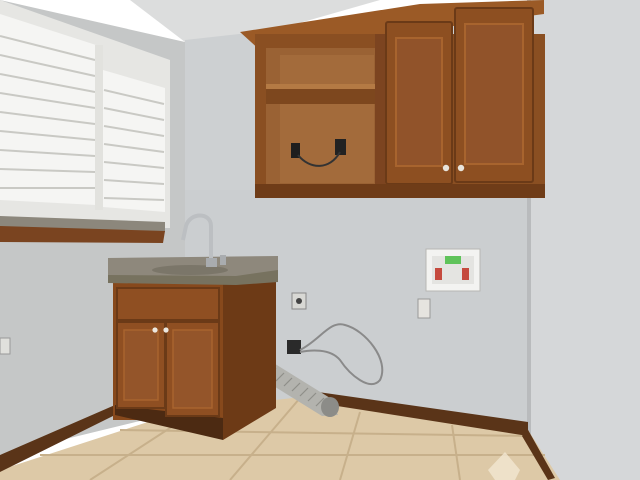 The height and width of the screenshot is (480, 640). Describe the element at coordinates (294, 347) in the screenshot. I see `dryer-outlet` at that location.